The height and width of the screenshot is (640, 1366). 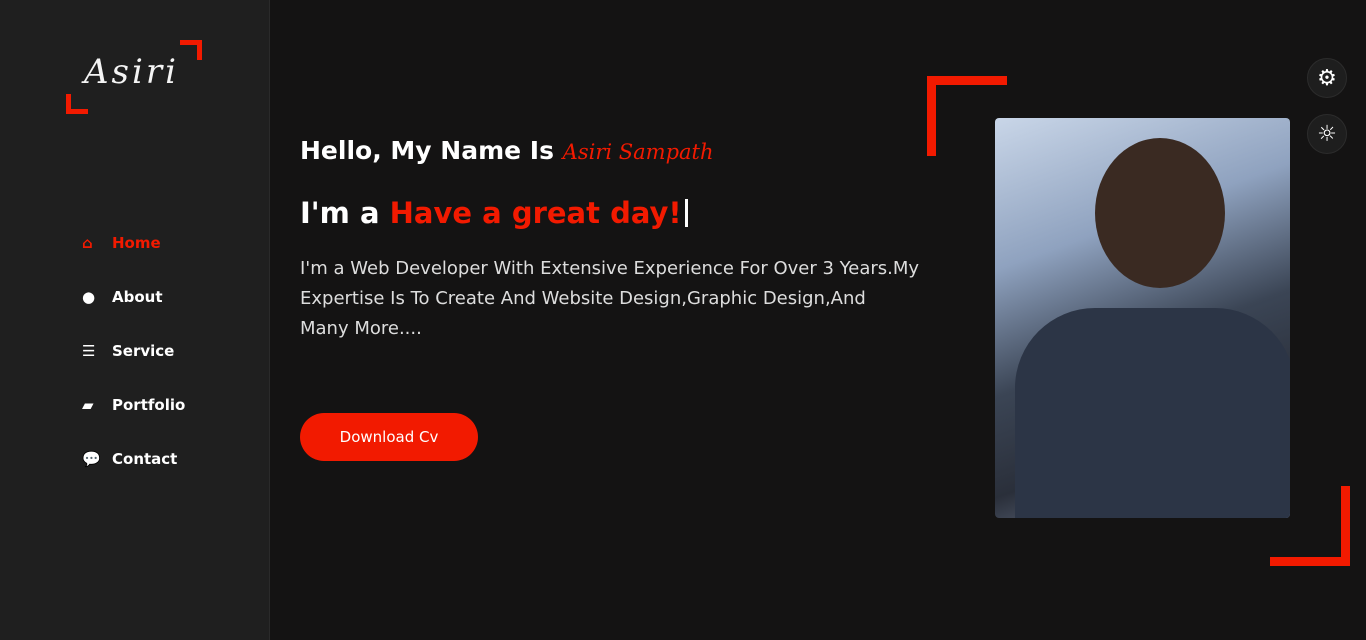 I want to click on logo: Asiri, so click(x=134, y=77).